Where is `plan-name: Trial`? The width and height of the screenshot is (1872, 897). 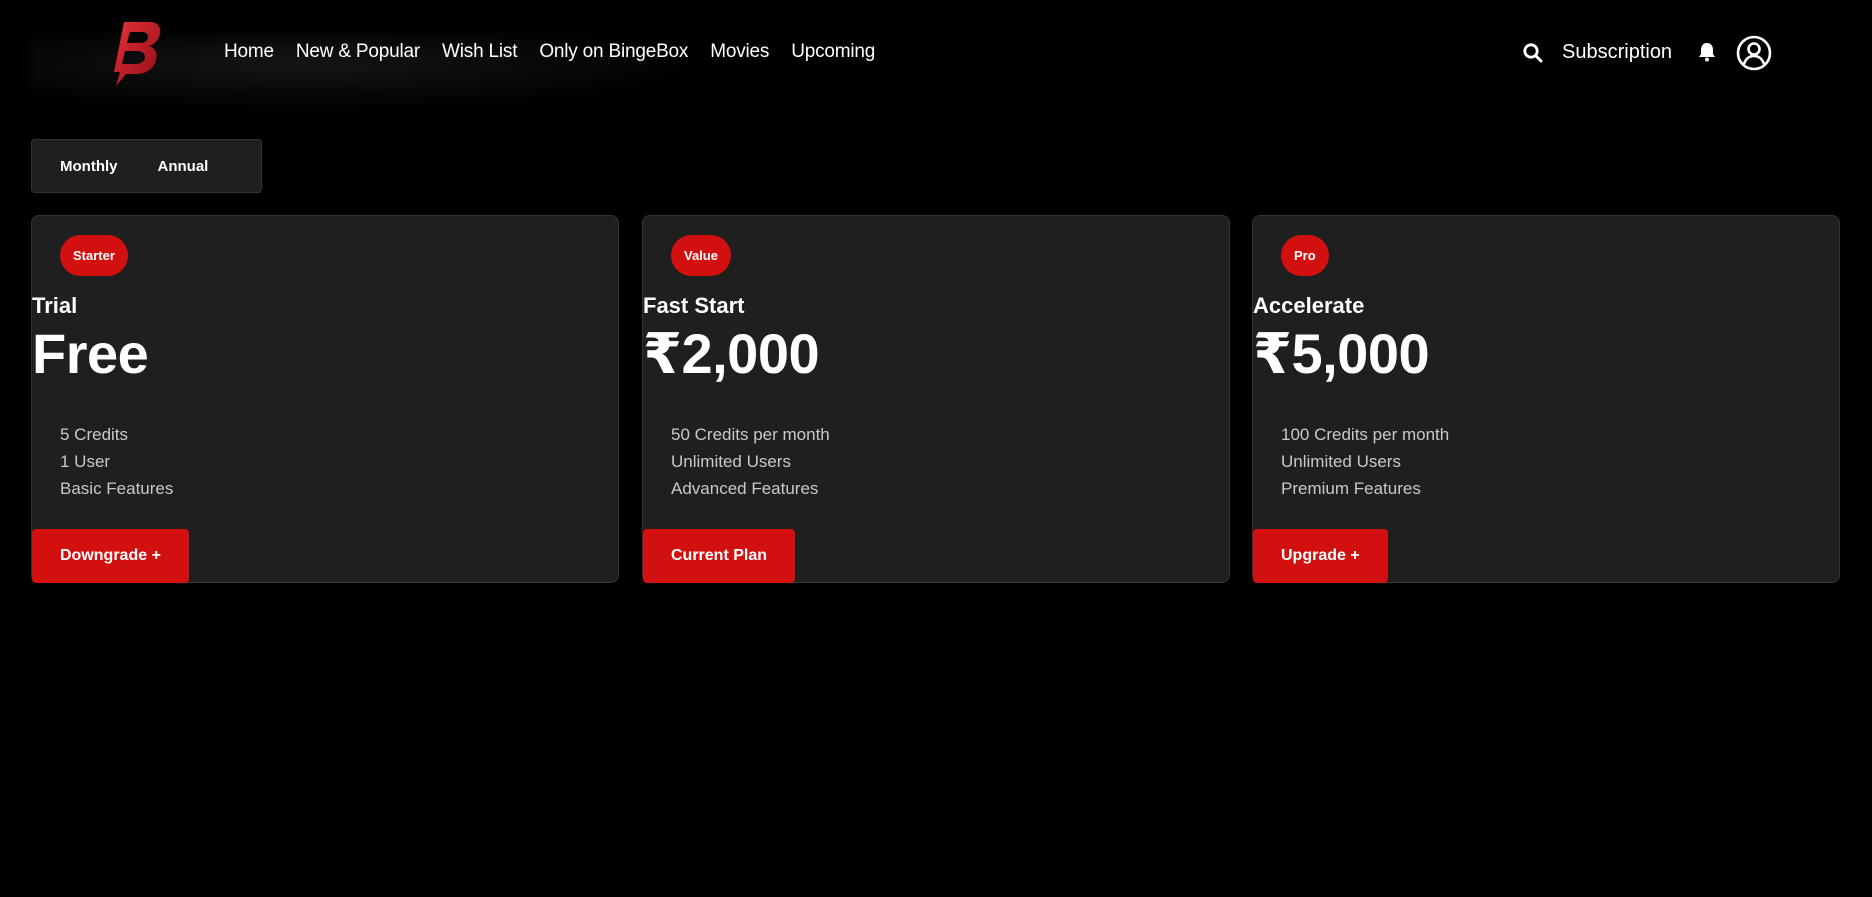
plan-name: Trial is located at coordinates (55, 305).